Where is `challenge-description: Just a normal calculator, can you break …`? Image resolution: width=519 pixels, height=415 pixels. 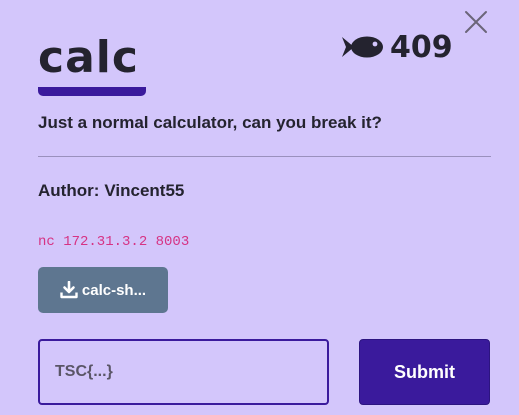 challenge-description: Just a normal calculator, can you break … is located at coordinates (210, 122).